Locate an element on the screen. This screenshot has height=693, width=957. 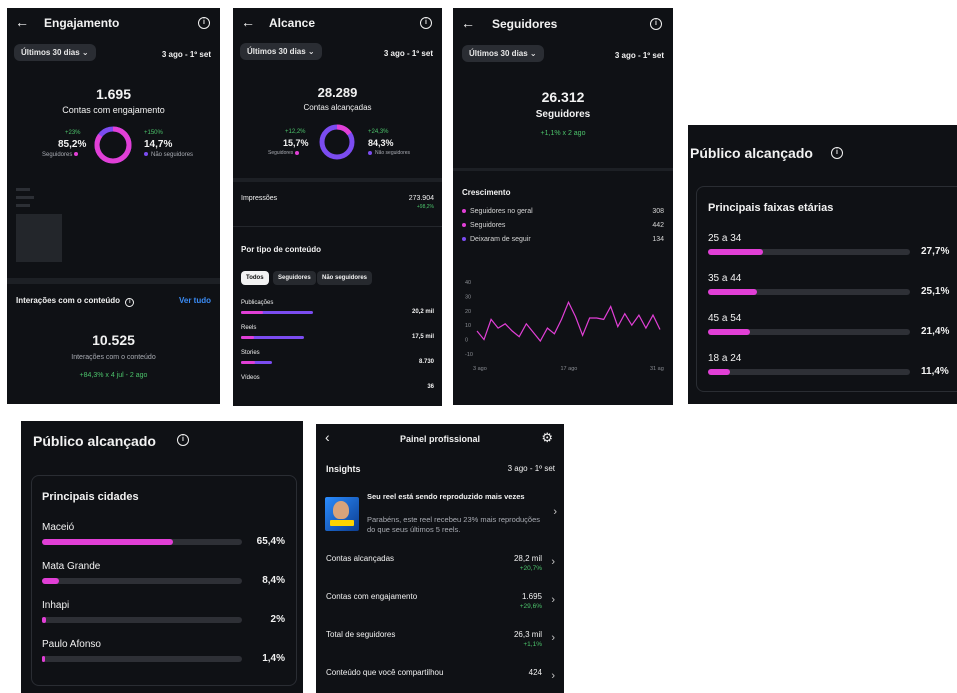
city-value: 65,4% is located at coordinates (270, 541).